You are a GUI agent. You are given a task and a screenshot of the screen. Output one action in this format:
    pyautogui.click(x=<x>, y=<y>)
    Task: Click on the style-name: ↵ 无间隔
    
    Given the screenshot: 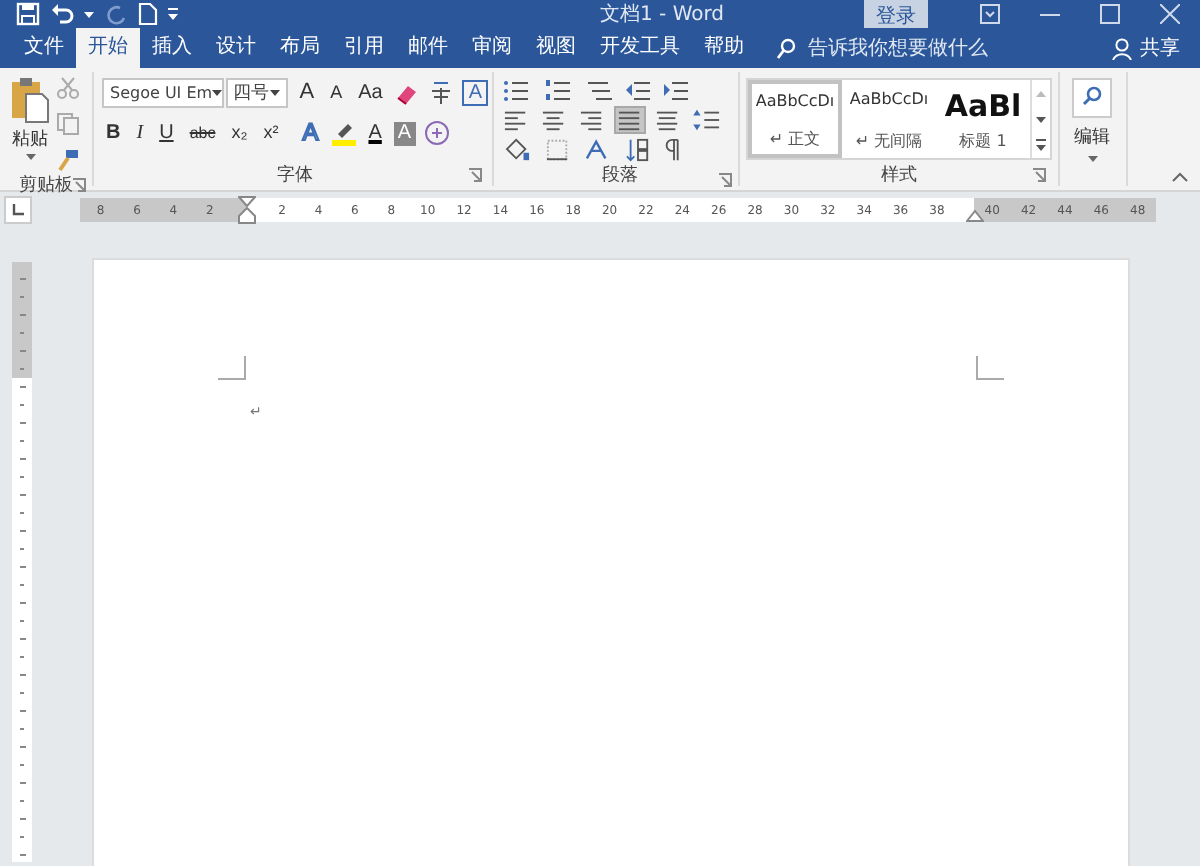 What is the action you would take?
    pyautogui.click(x=889, y=141)
    